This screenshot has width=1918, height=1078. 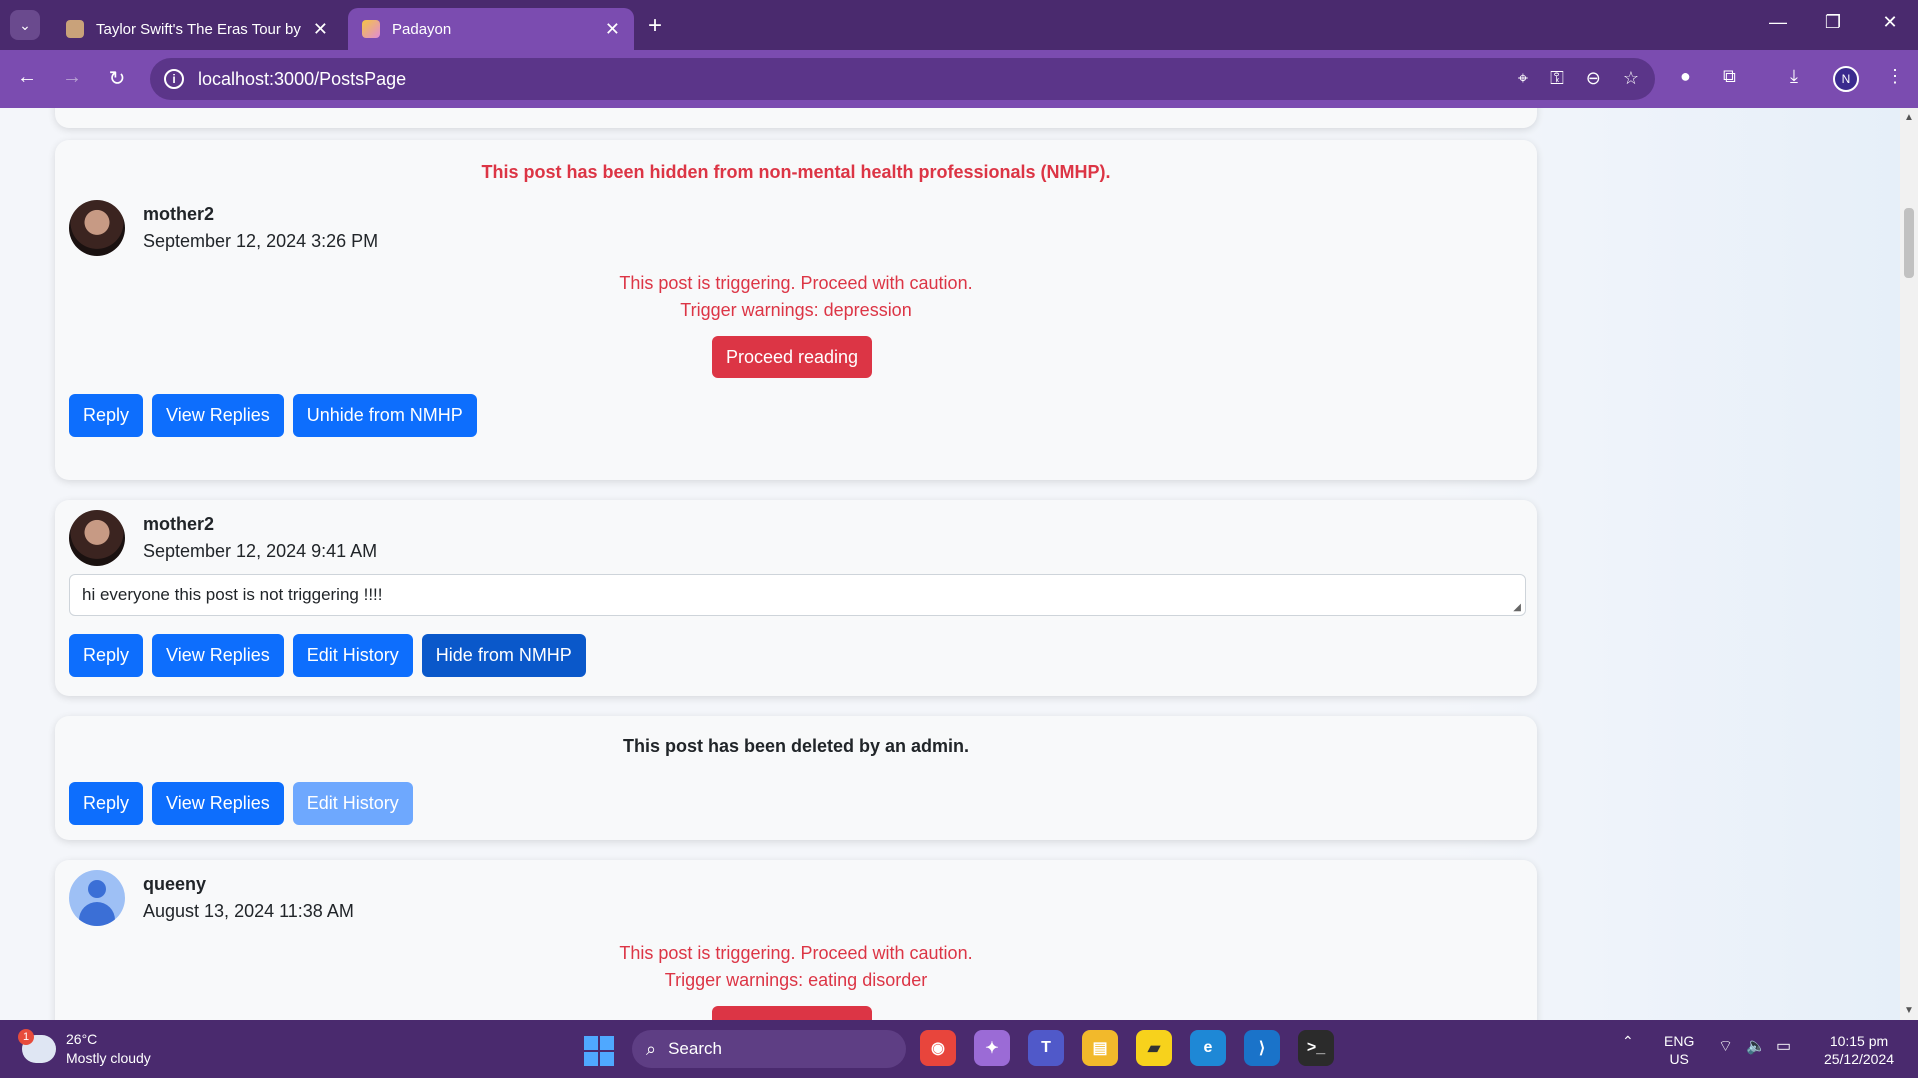 I want to click on clock-time: 10:15 pm, so click(x=1859, y=1041).